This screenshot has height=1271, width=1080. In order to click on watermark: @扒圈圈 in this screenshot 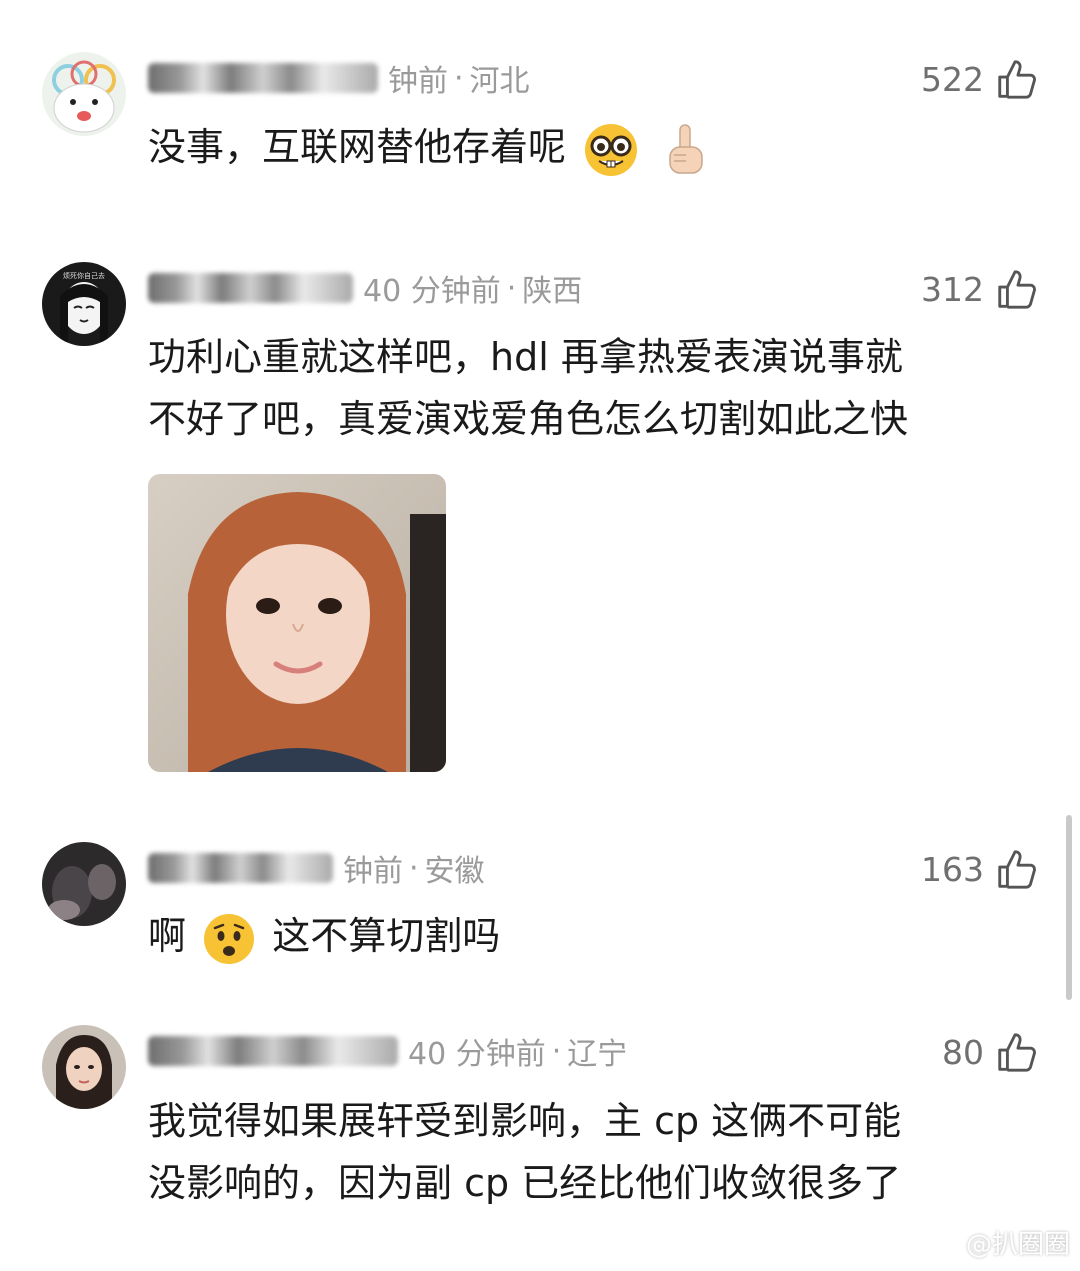, I will do `click(997, 1242)`.